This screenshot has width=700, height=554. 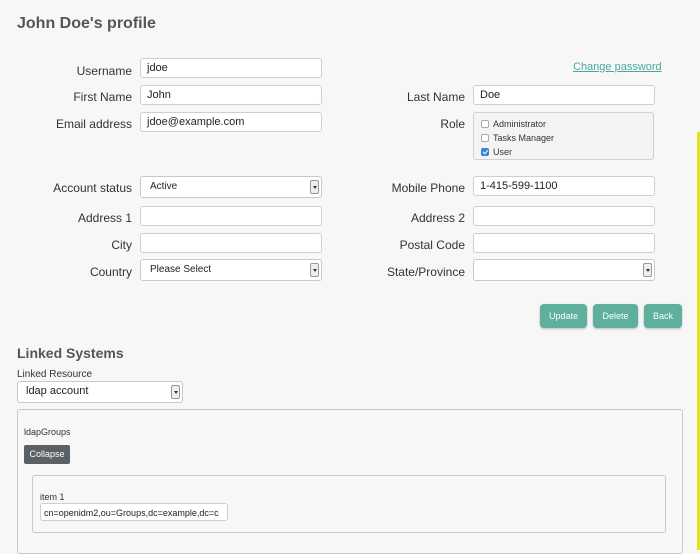 I want to click on email-input: jdoe@example.com, so click(x=231, y=122).